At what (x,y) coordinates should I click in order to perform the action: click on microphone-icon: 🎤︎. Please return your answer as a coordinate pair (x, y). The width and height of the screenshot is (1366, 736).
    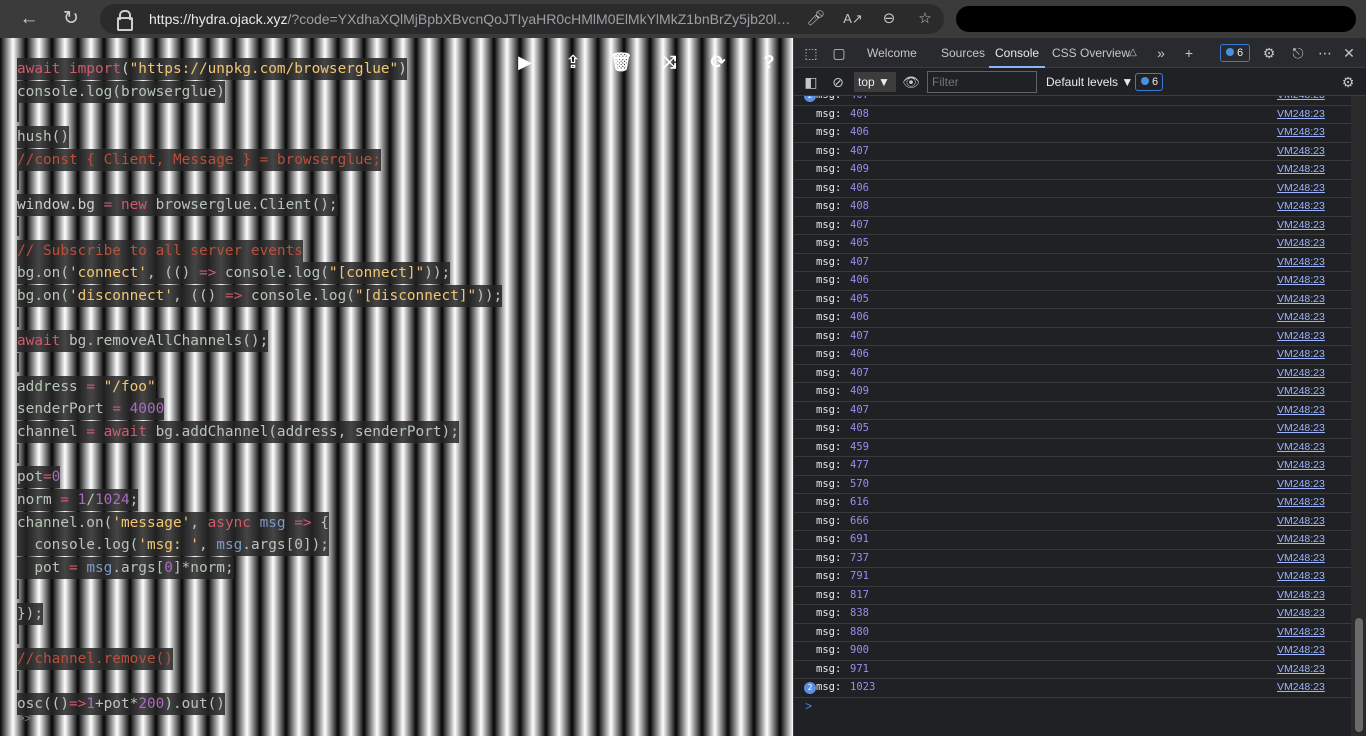
    Looking at the image, I should click on (816, 19).